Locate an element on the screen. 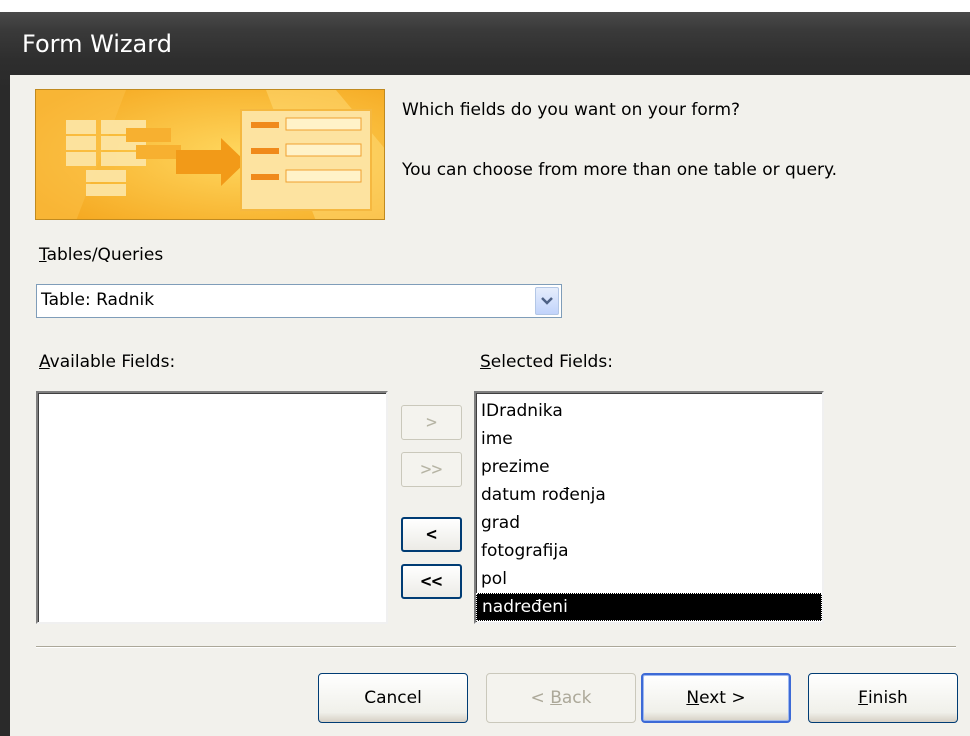 The width and height of the screenshot is (970, 736). form-wizard-banner-image is located at coordinates (210, 154).